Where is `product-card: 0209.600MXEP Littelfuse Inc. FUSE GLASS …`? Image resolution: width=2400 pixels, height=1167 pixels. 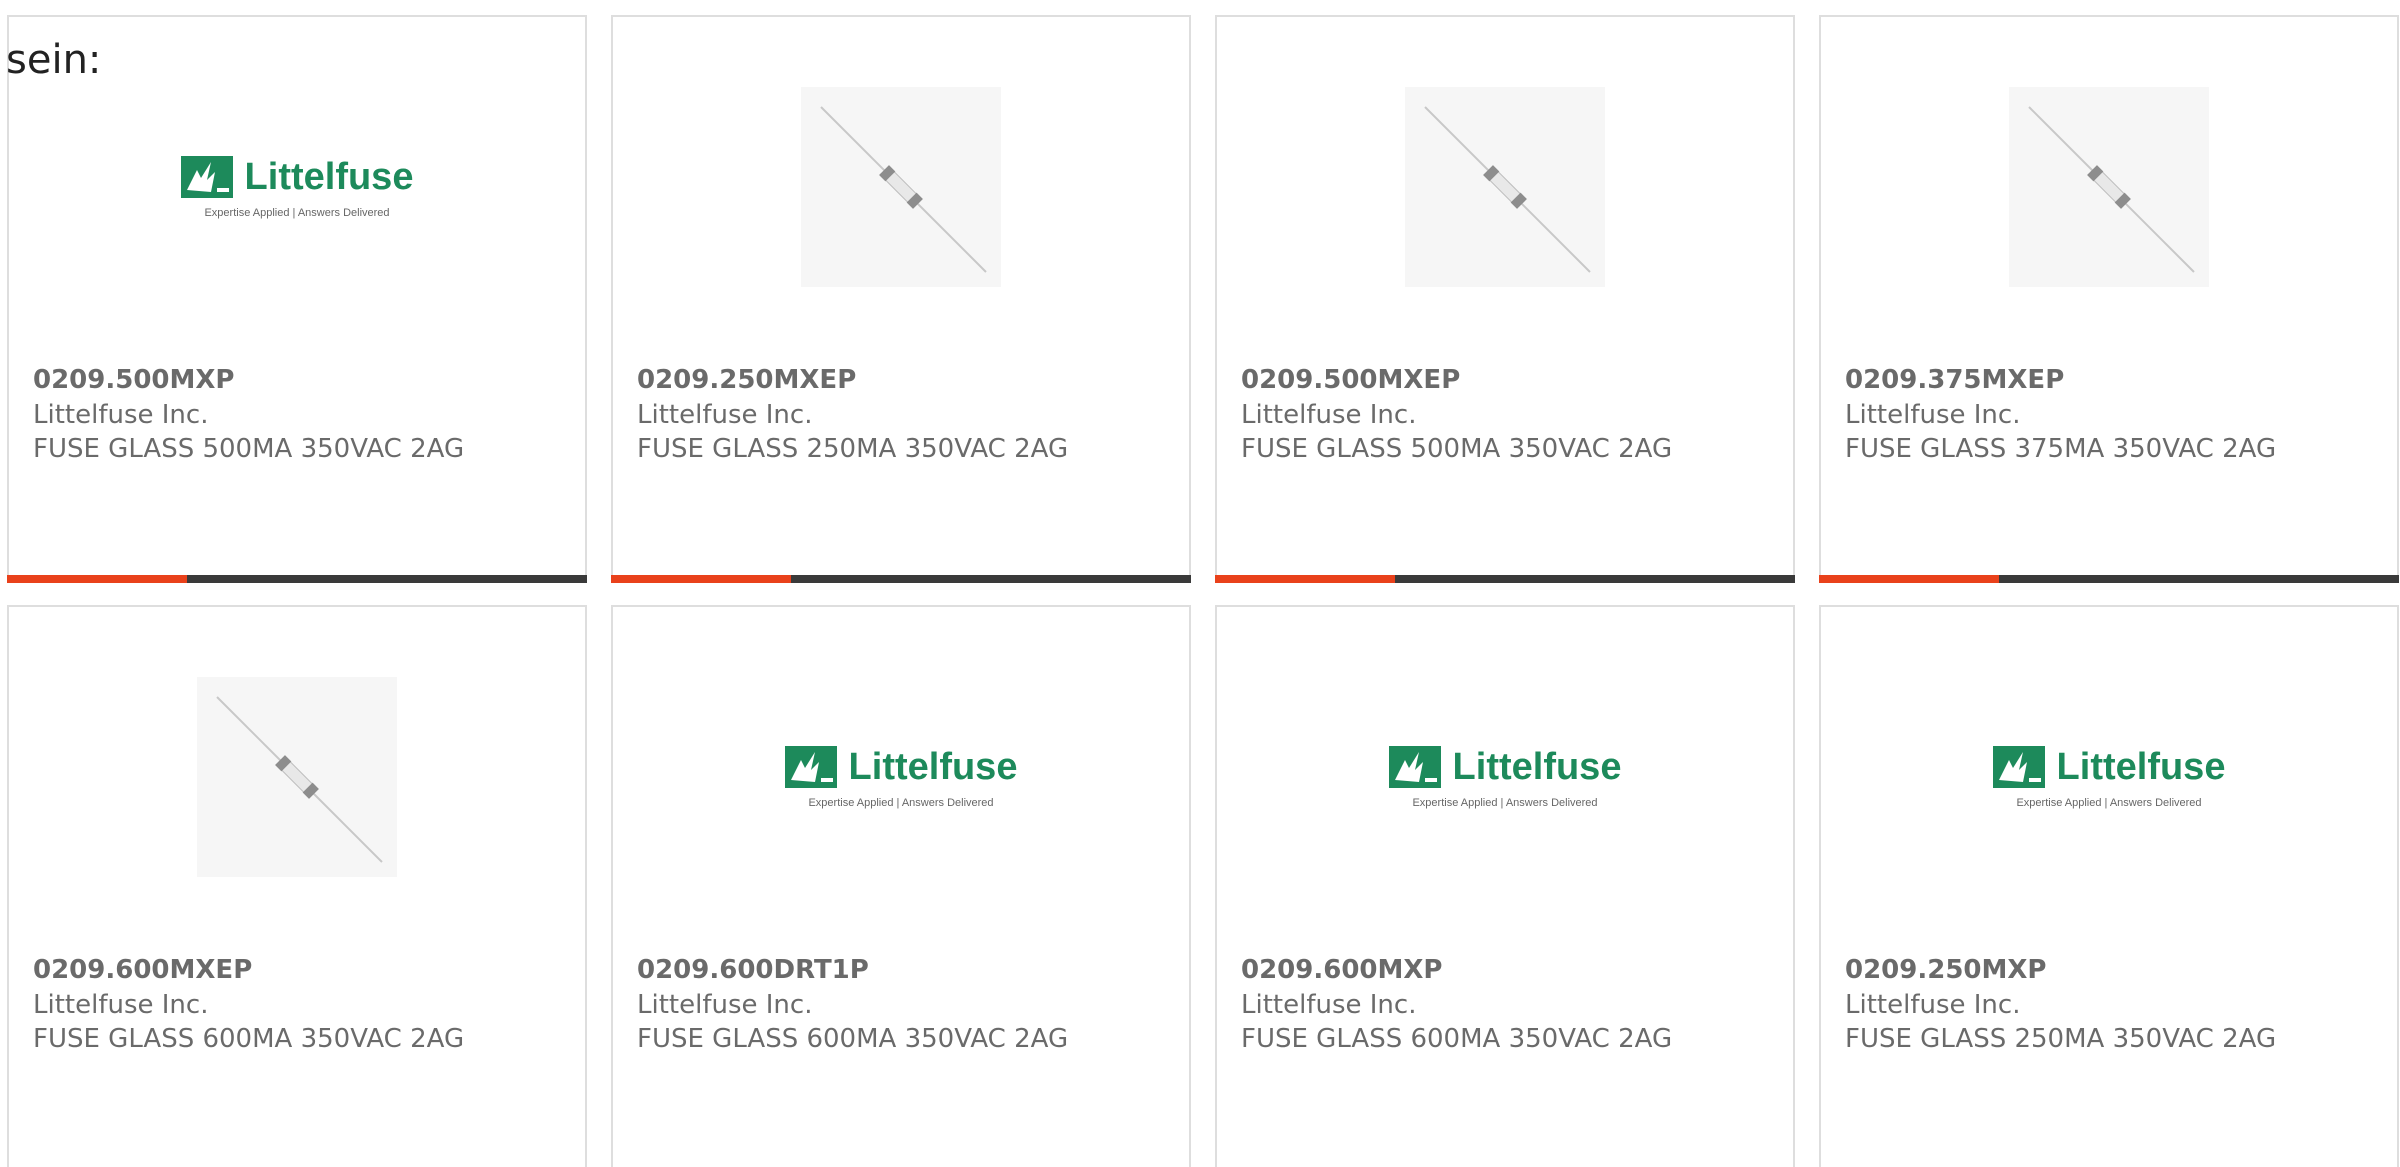 product-card: 0209.600MXEP Littelfuse Inc. FUSE GLASS … is located at coordinates (297, 886).